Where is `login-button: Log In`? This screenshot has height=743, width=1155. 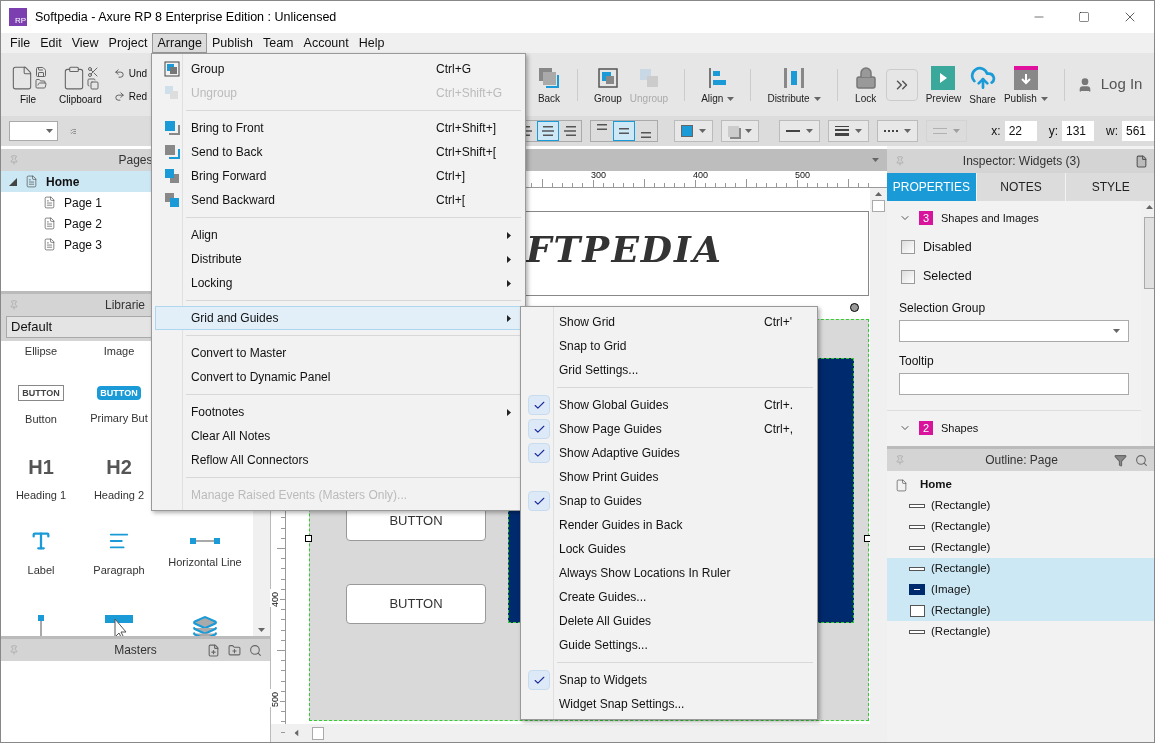 login-button: Log In is located at coordinates (1109, 84).